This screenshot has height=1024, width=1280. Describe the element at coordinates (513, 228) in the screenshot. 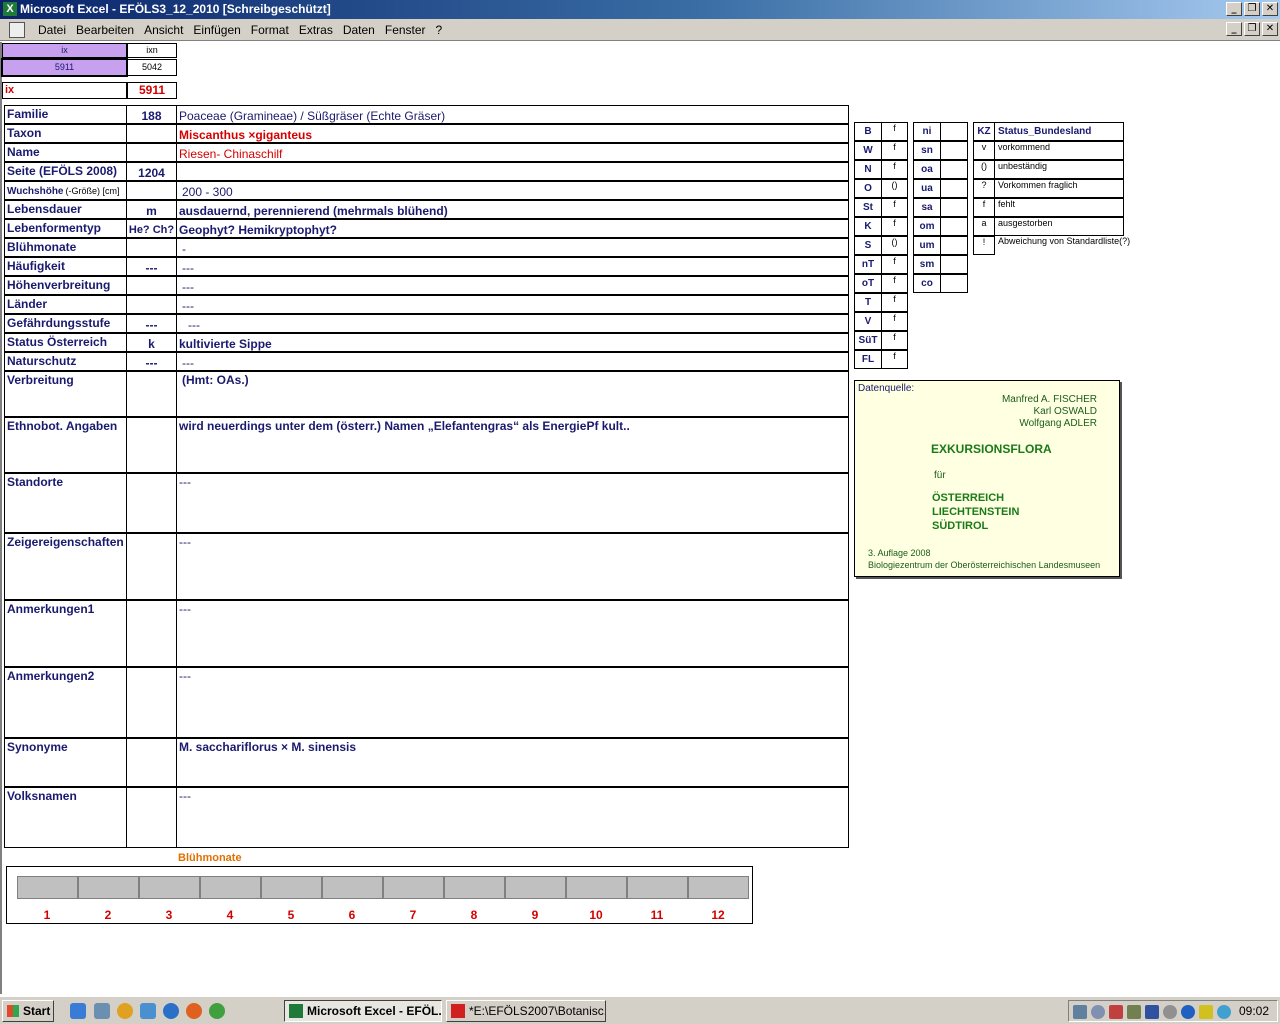

I see `row-value: Geophyt? Hemikryptophyt?` at that location.